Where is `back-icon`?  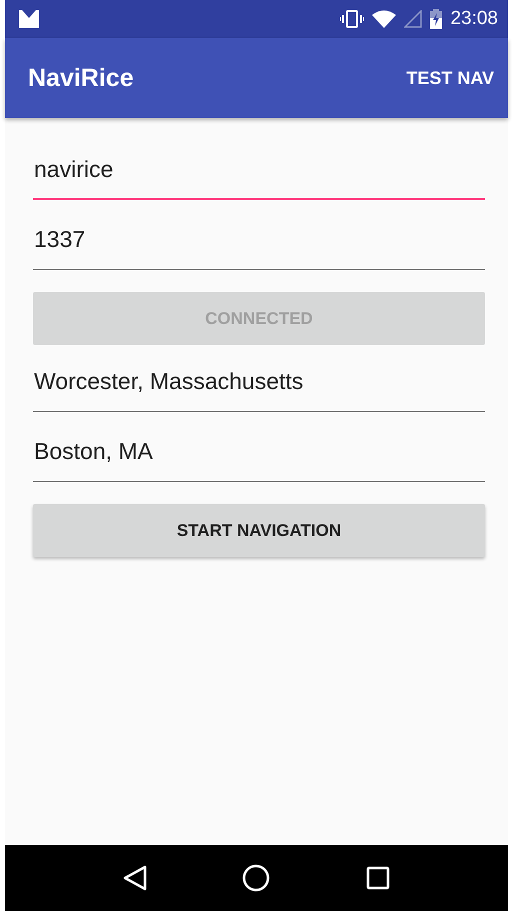
back-icon is located at coordinates (134, 878).